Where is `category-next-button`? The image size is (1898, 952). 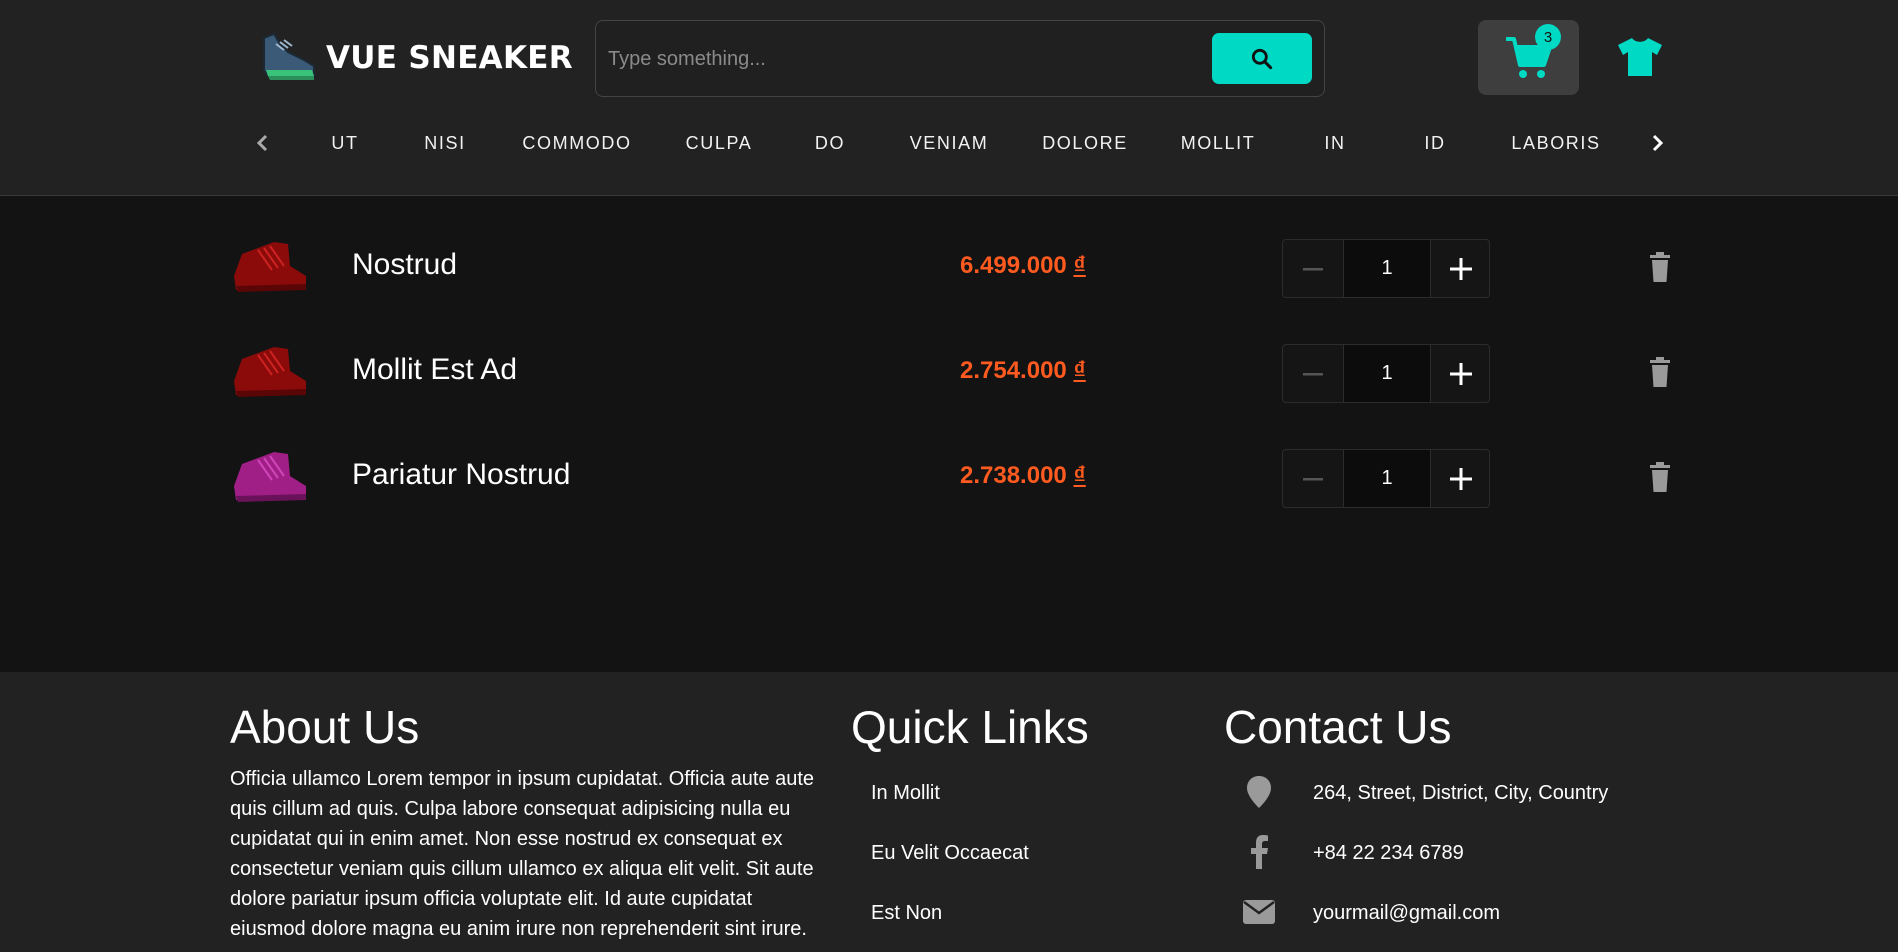
category-next-button is located at coordinates (1658, 143).